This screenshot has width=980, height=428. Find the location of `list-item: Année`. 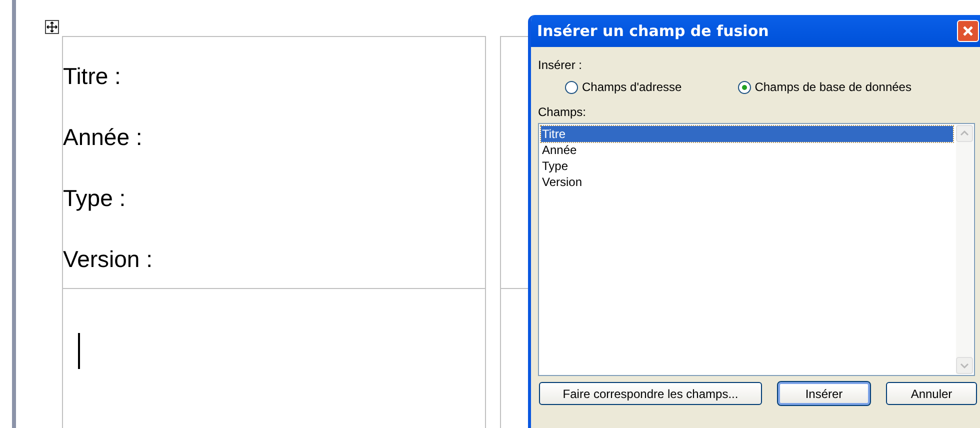

list-item: Année is located at coordinates (747, 150).